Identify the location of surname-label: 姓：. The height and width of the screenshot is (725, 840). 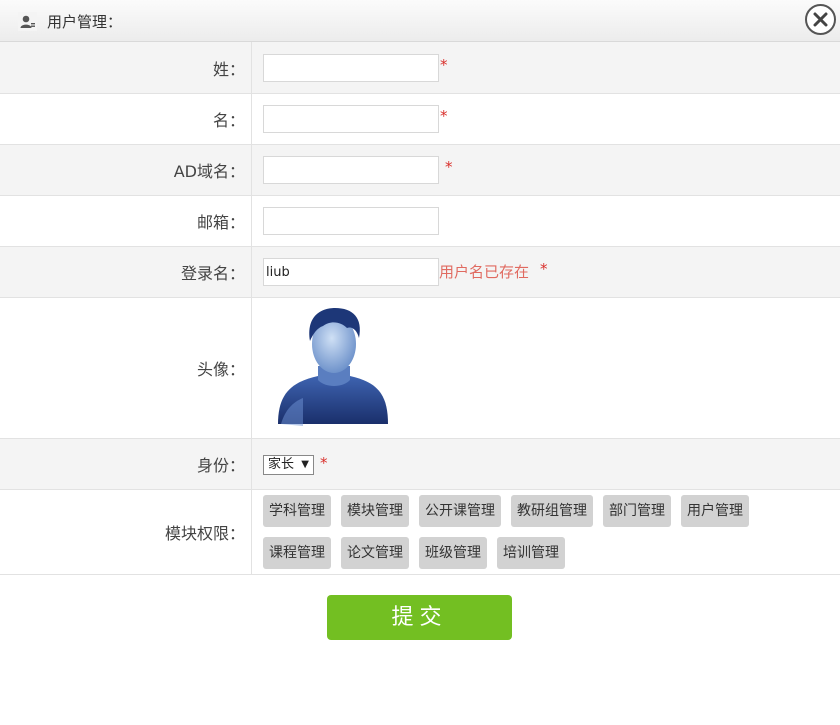
(126, 67).